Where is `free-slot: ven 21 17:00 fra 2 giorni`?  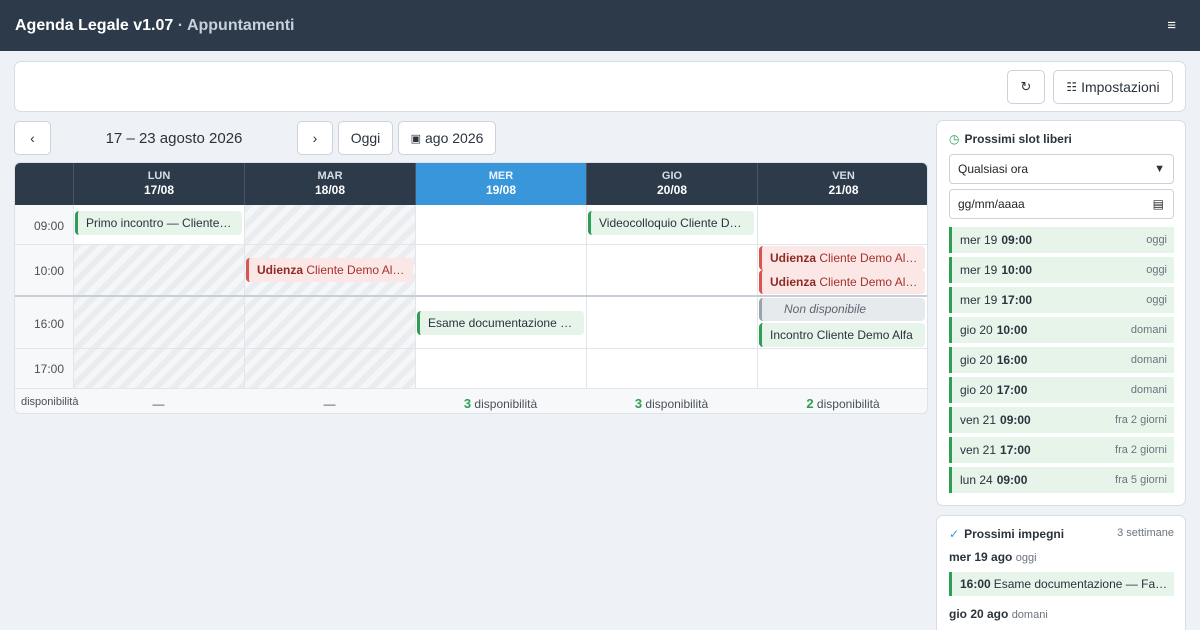 free-slot: ven 21 17:00 fra 2 giorni is located at coordinates (1061, 450).